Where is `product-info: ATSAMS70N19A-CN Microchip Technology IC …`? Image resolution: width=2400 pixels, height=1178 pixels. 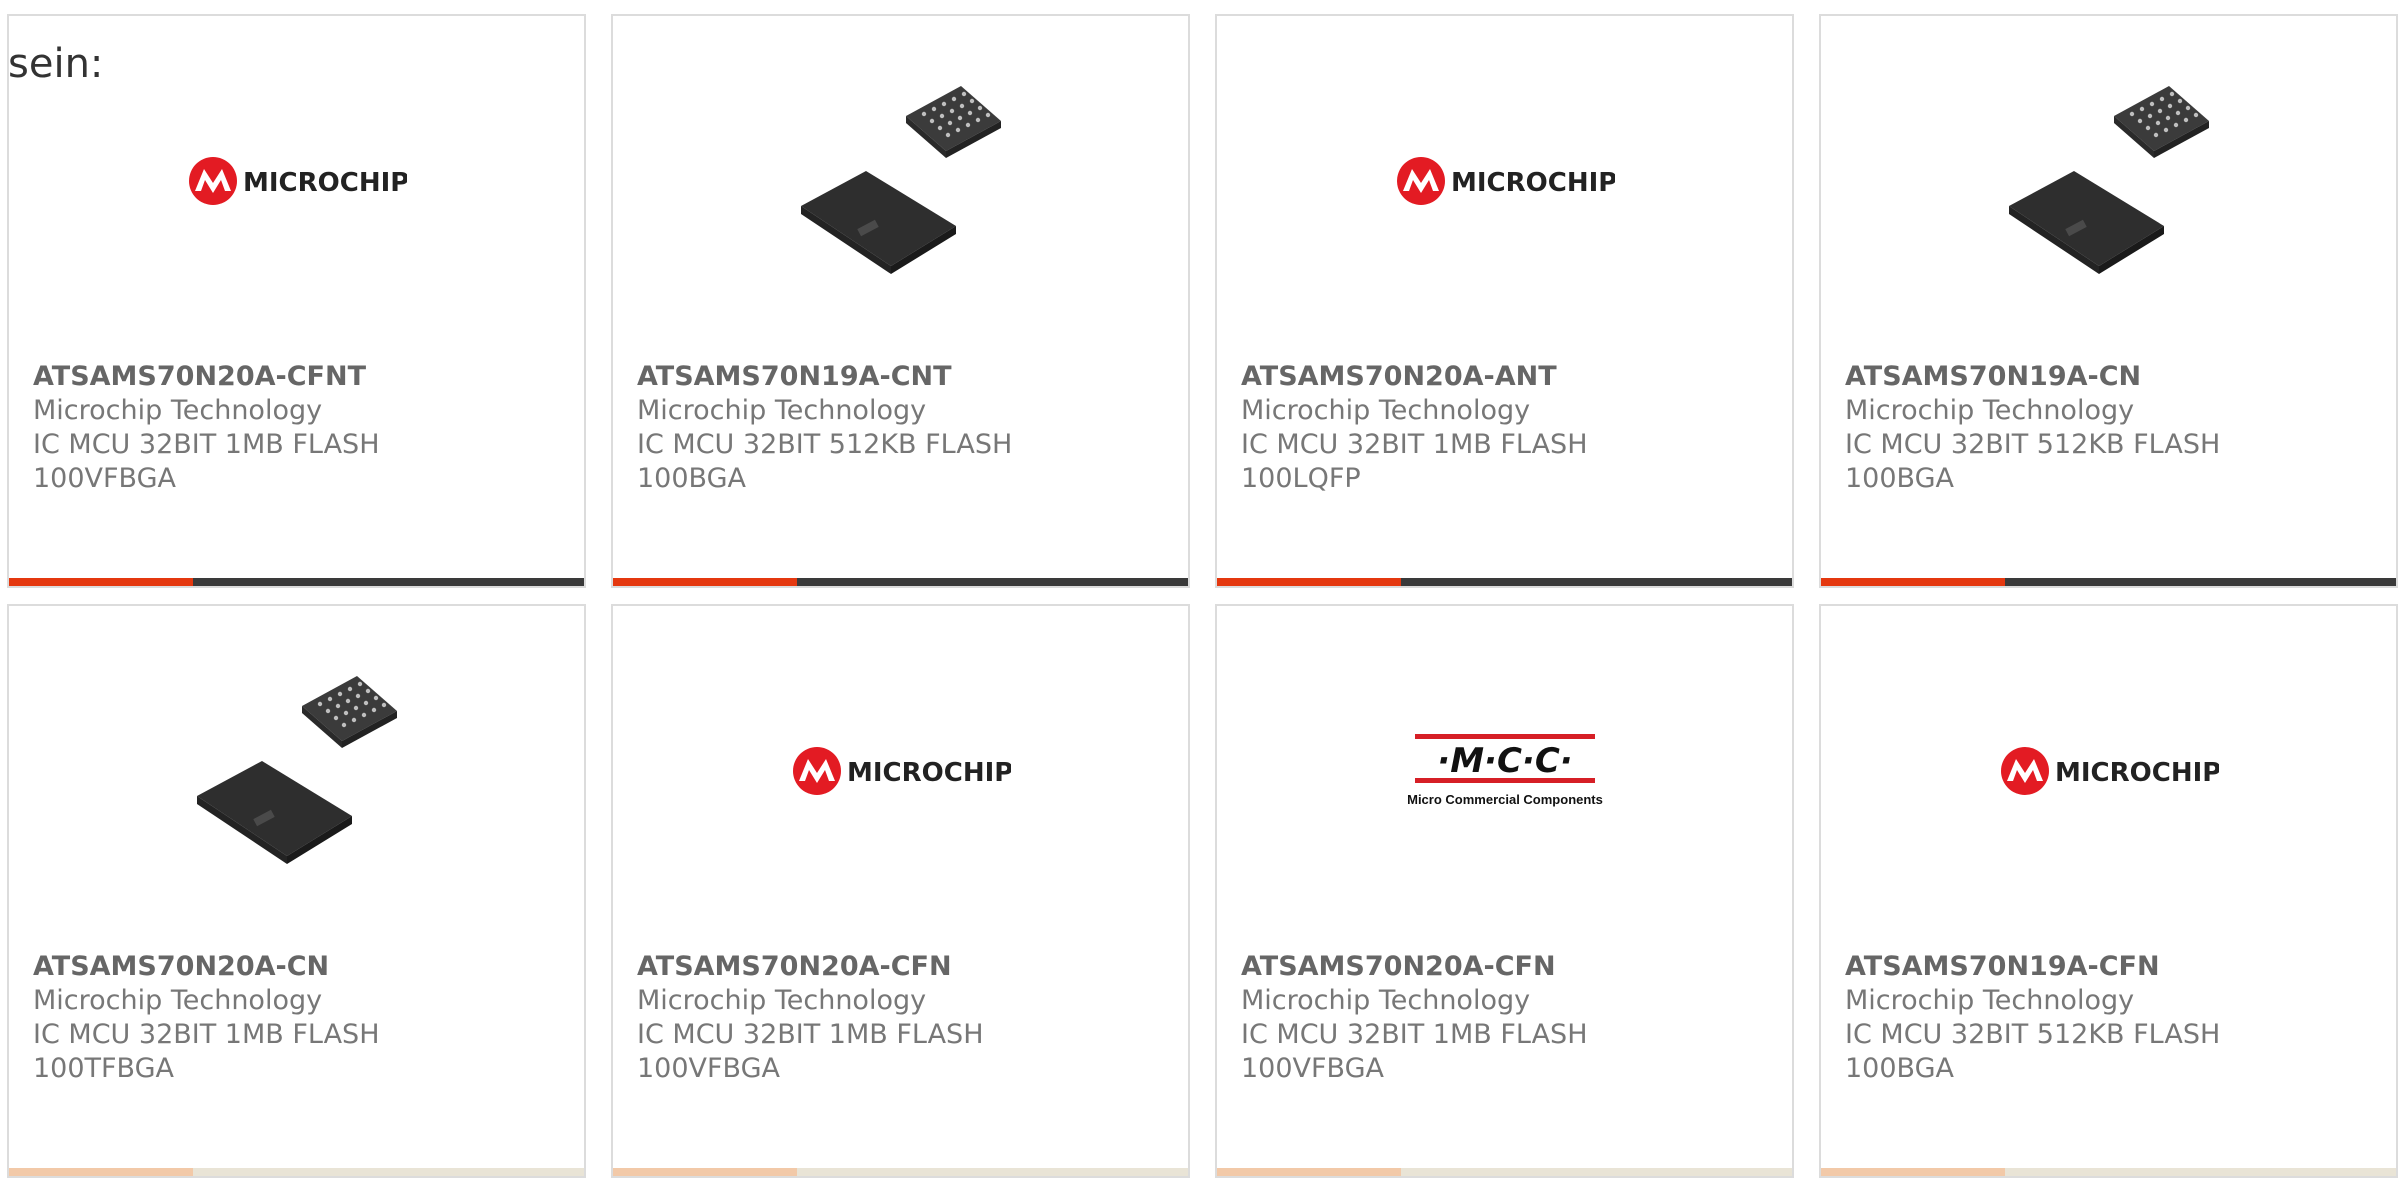
product-info: ATSAMS70N19A-CN Microchip Technology IC … is located at coordinates (2032, 428).